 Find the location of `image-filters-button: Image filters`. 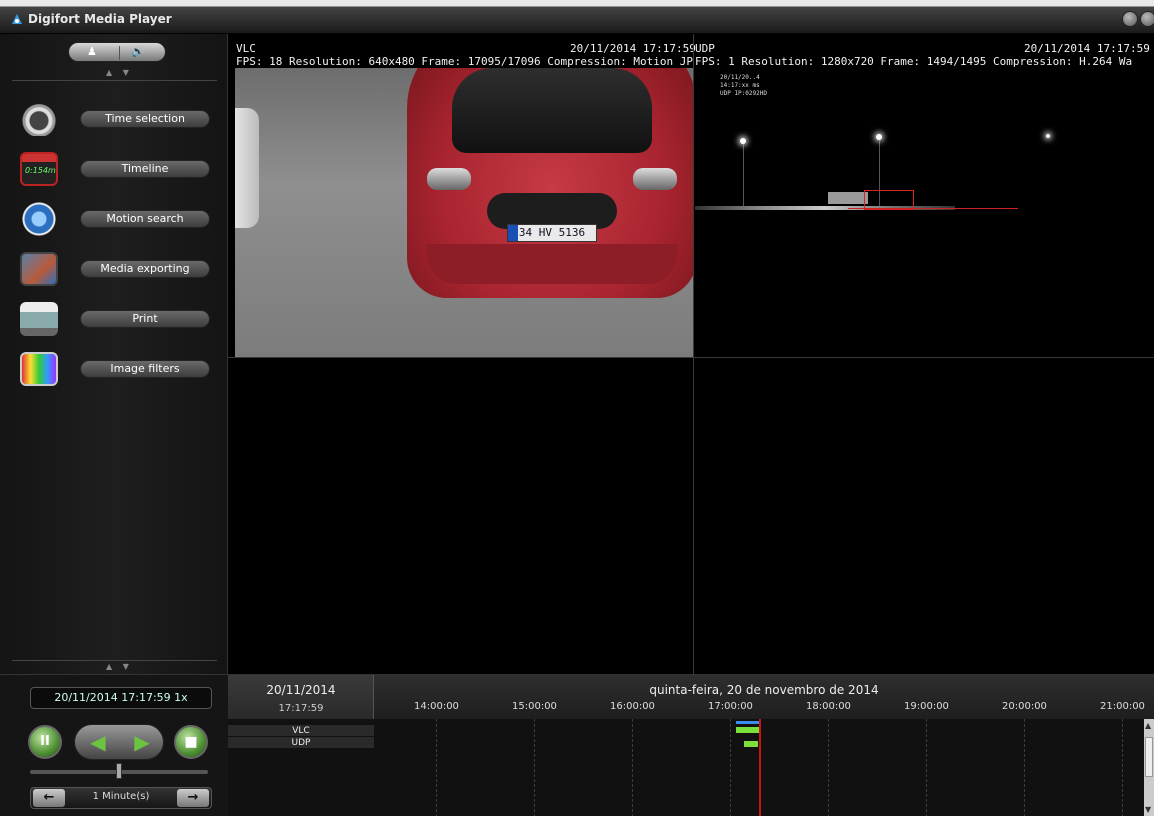

image-filters-button: Image filters is located at coordinates (145, 369).